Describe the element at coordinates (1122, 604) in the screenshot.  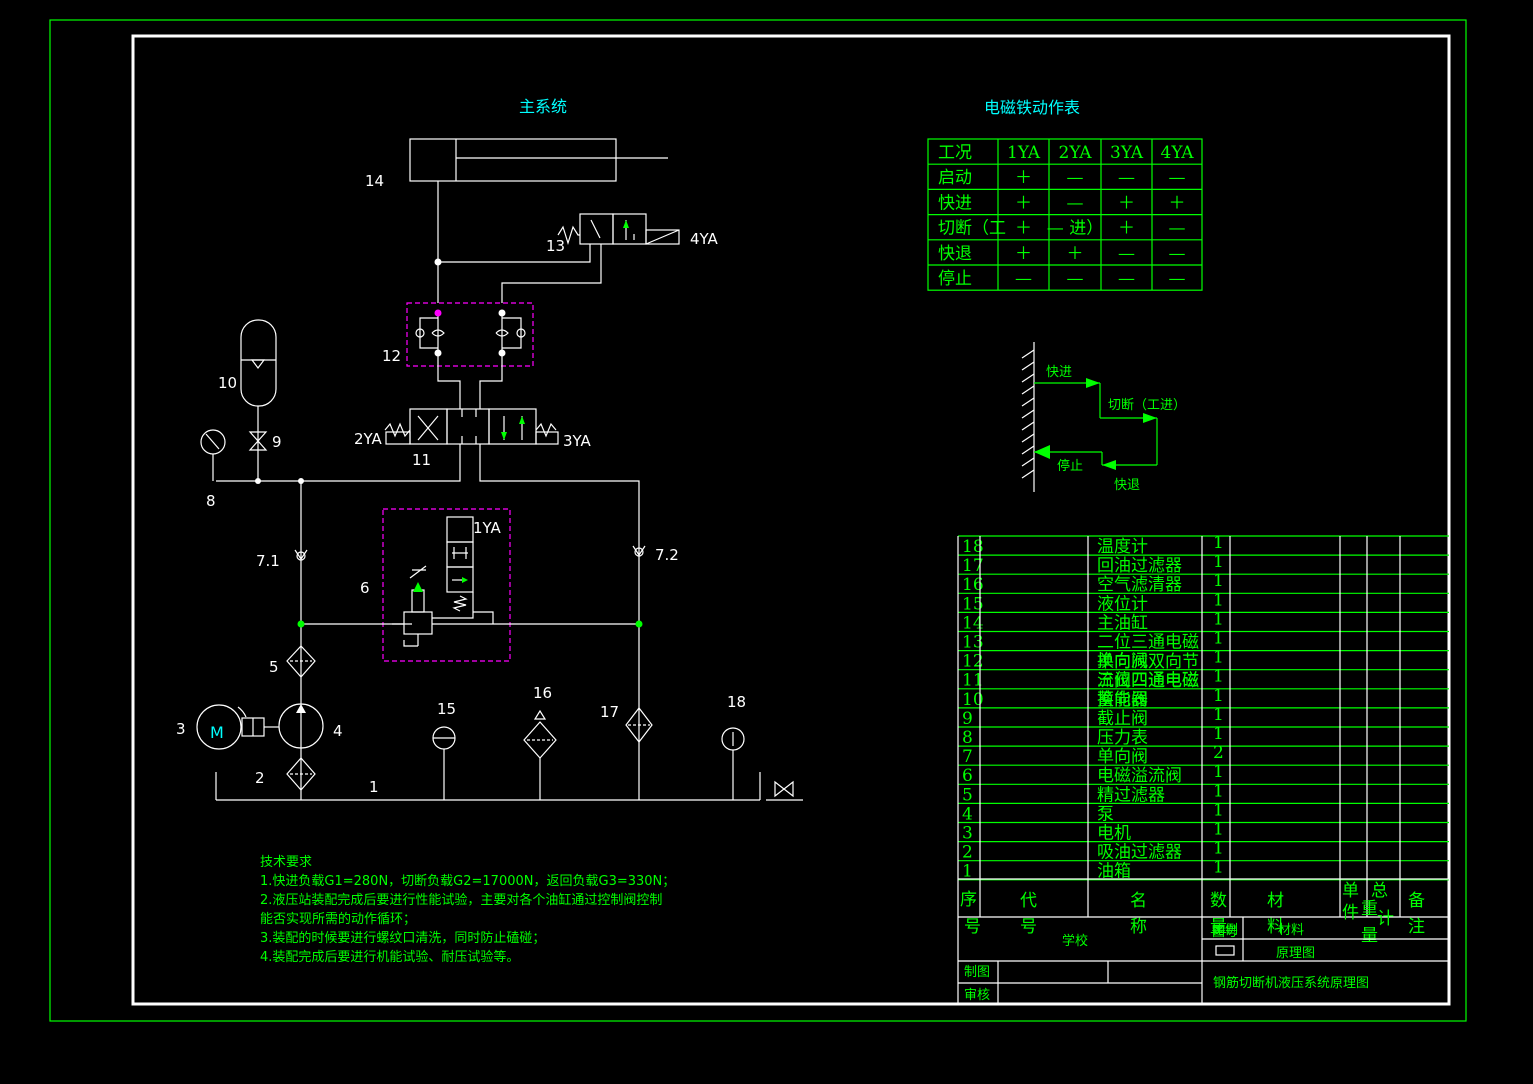
I see `part-name: 液位计` at that location.